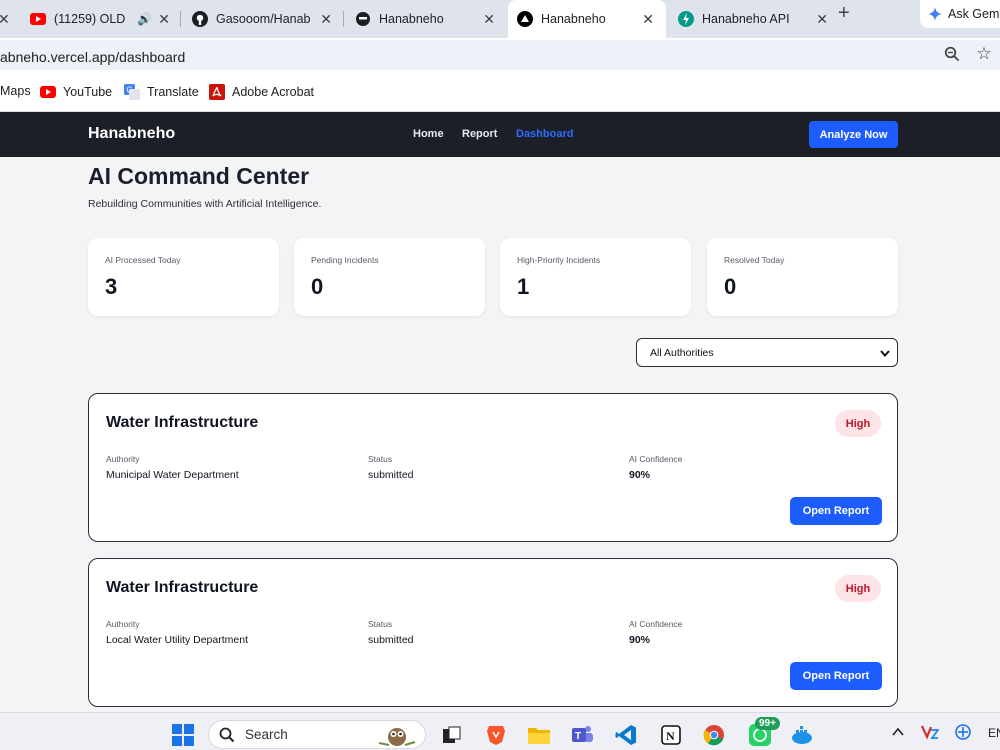 The height and width of the screenshot is (750, 1000). I want to click on network-globe-icon, so click(963, 733).